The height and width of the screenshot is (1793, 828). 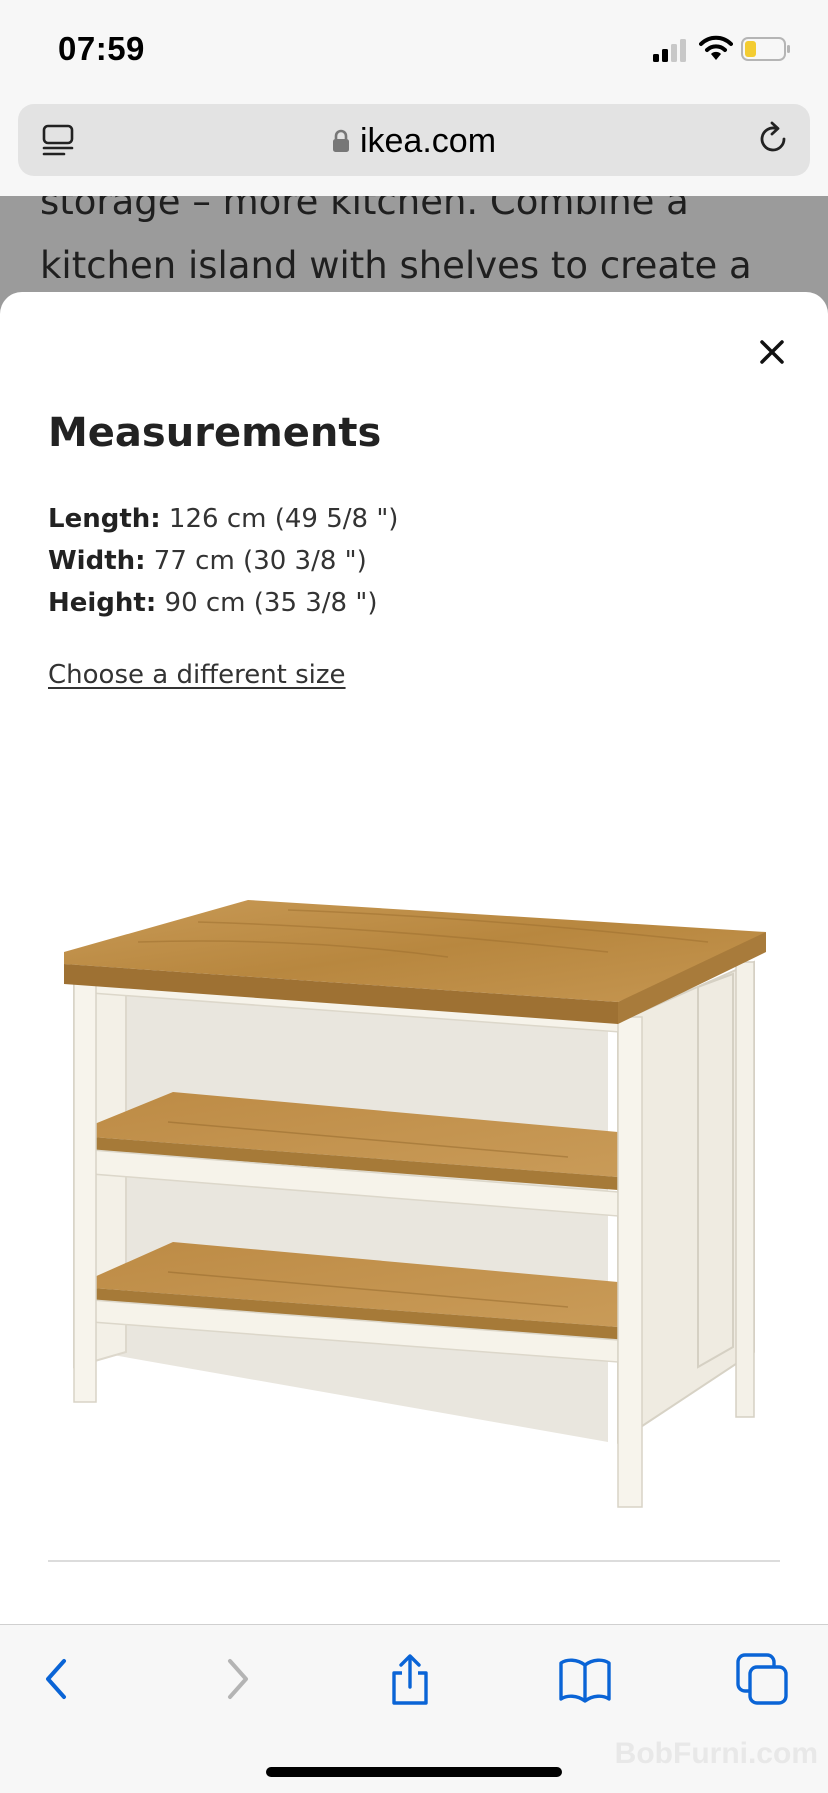 I want to click on address-bar: ikea.com, so click(x=414, y=140).